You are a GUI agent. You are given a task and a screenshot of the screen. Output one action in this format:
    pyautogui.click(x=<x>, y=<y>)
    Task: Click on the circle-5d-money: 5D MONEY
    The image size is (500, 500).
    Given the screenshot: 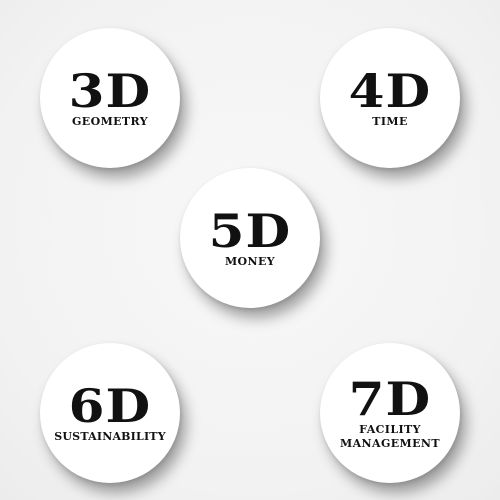 What is the action you would take?
    pyautogui.click(x=250, y=238)
    